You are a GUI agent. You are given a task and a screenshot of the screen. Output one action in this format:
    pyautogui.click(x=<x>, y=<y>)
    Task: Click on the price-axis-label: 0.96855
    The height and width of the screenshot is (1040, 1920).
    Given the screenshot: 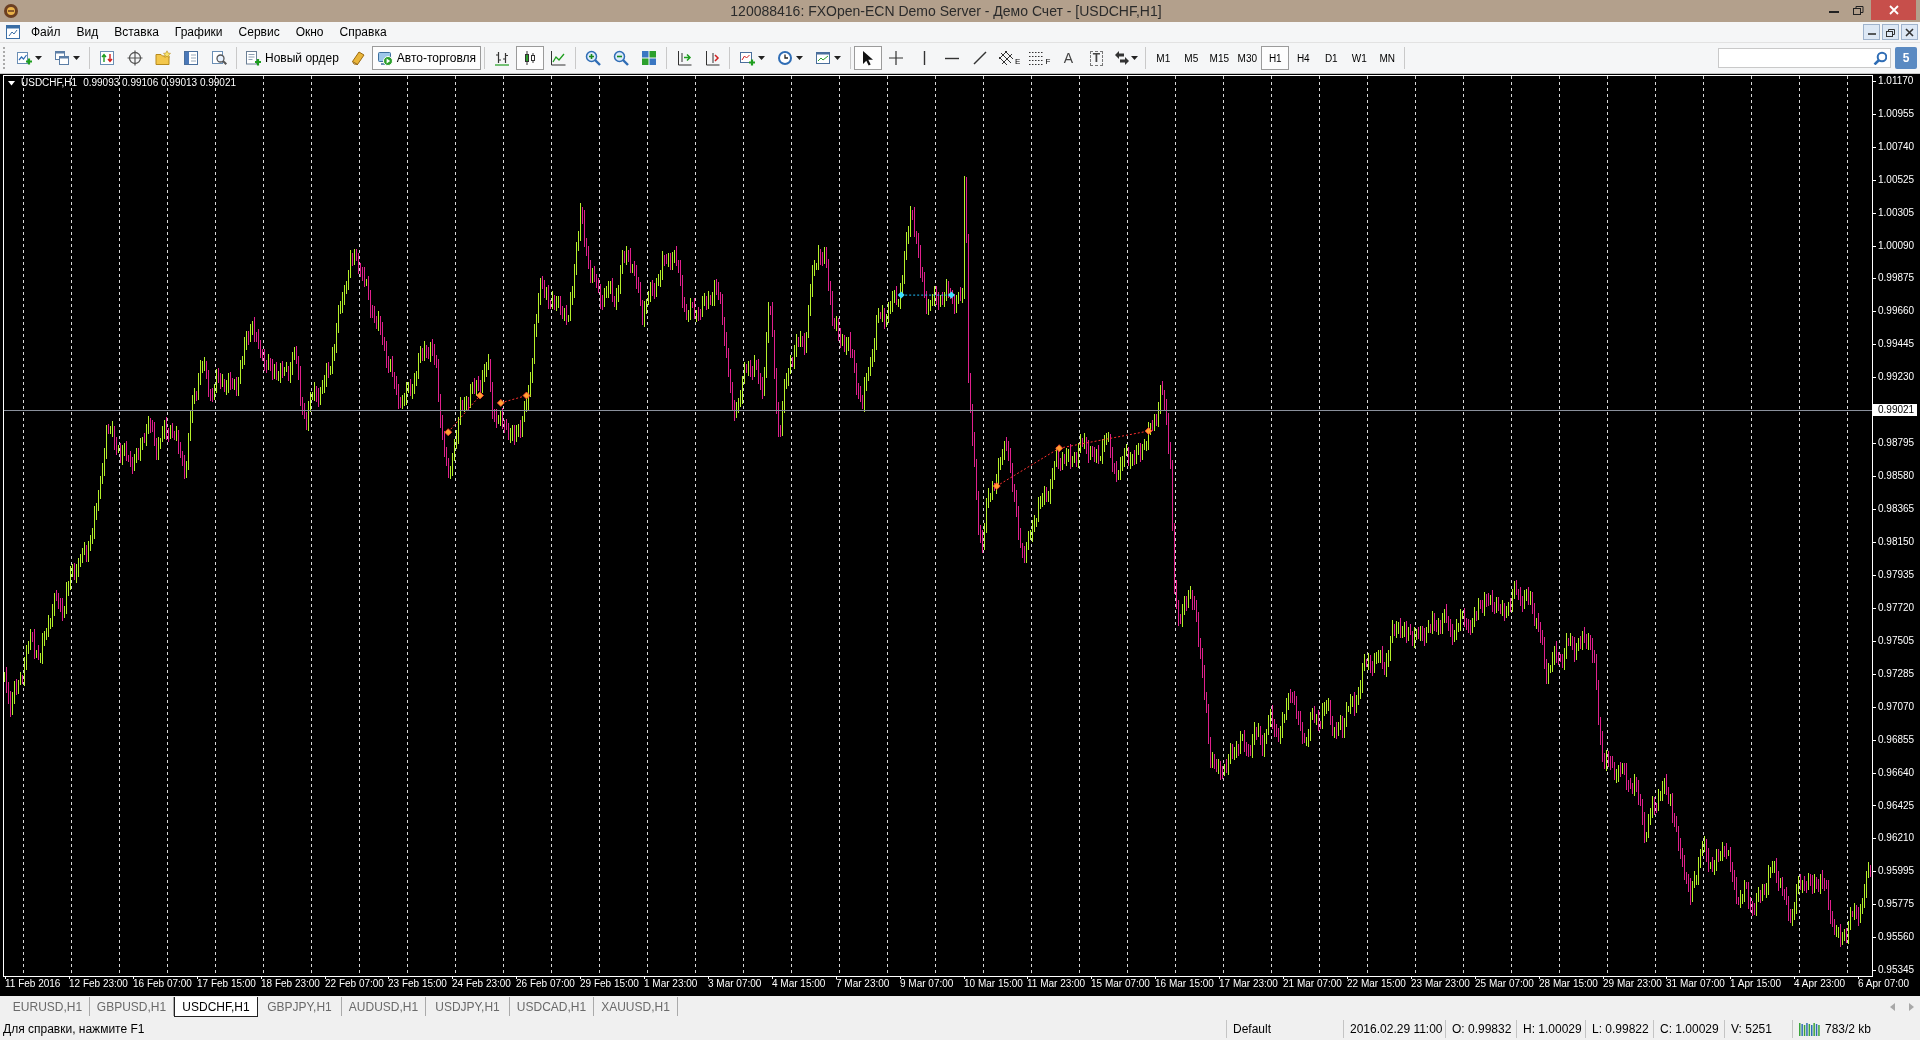 What is the action you would take?
    pyautogui.click(x=1896, y=739)
    